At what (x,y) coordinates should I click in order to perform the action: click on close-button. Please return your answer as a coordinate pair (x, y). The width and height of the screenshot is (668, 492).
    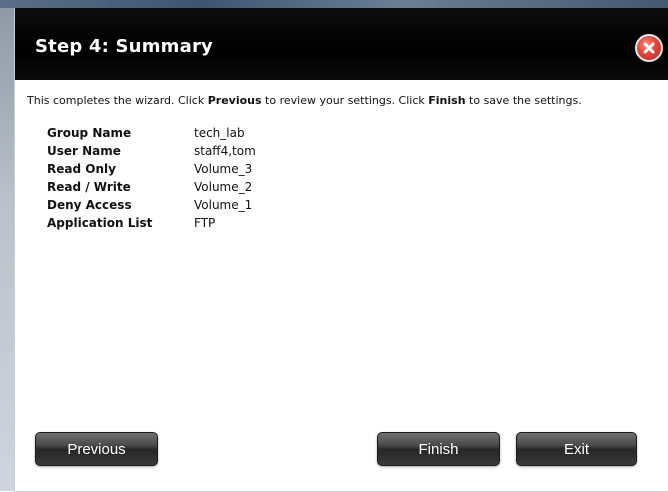
    Looking at the image, I should click on (649, 48).